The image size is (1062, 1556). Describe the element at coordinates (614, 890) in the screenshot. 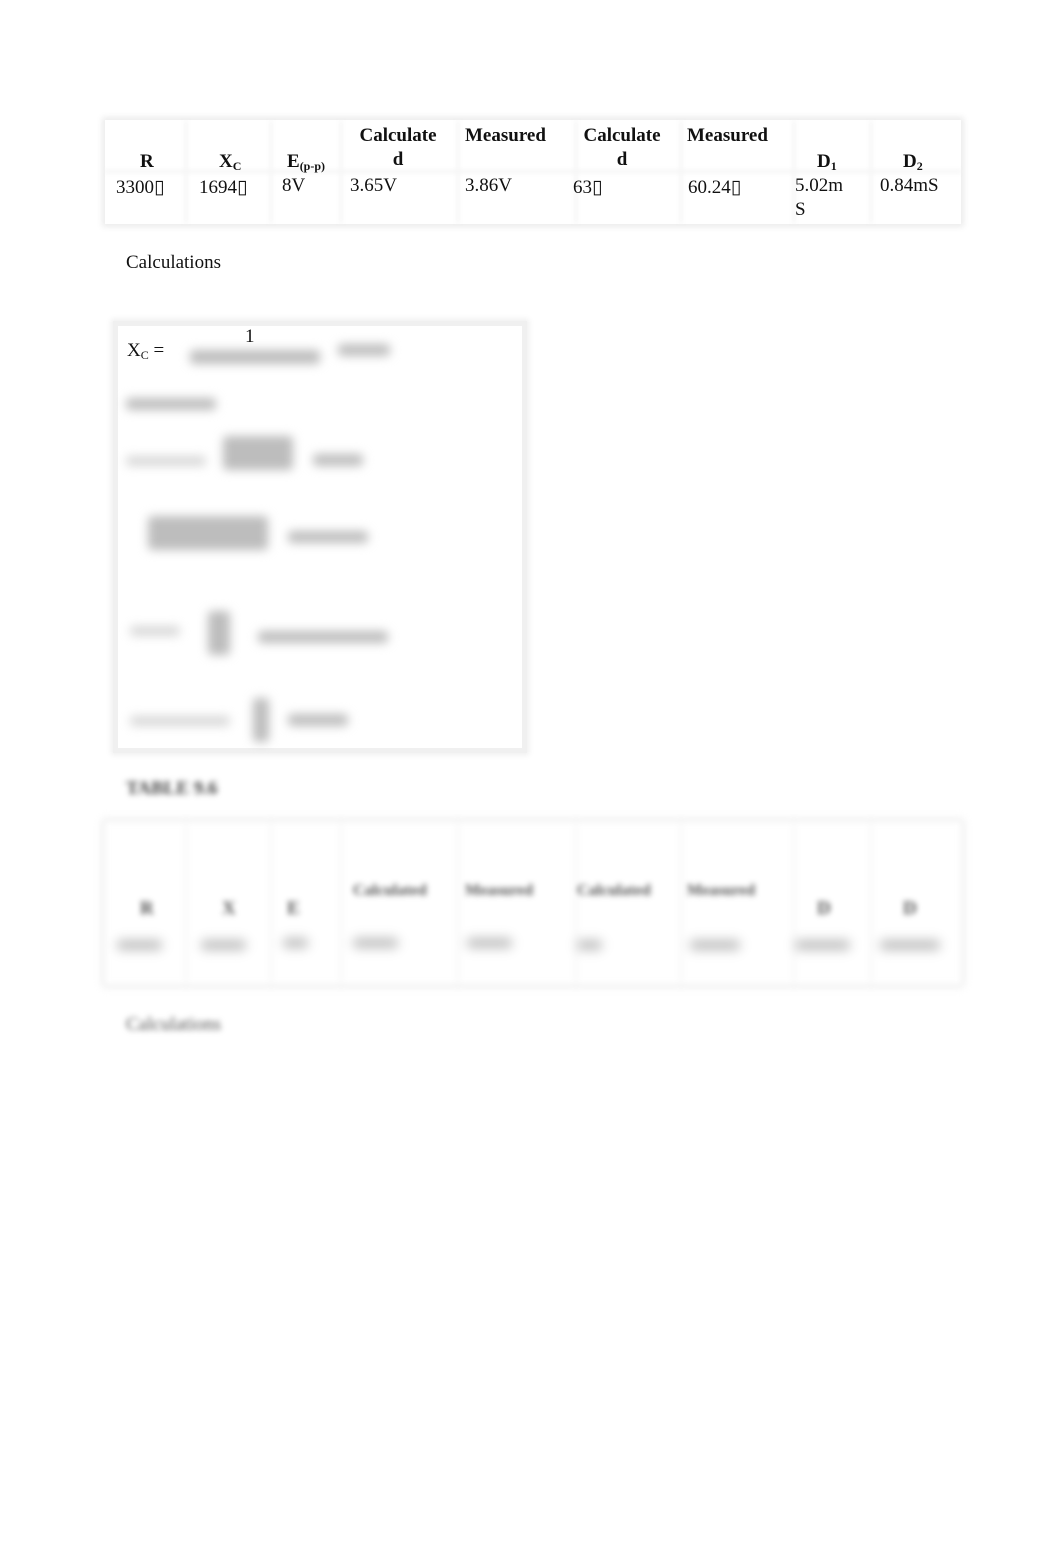

I see `header-angle-calculated: Calculated` at that location.